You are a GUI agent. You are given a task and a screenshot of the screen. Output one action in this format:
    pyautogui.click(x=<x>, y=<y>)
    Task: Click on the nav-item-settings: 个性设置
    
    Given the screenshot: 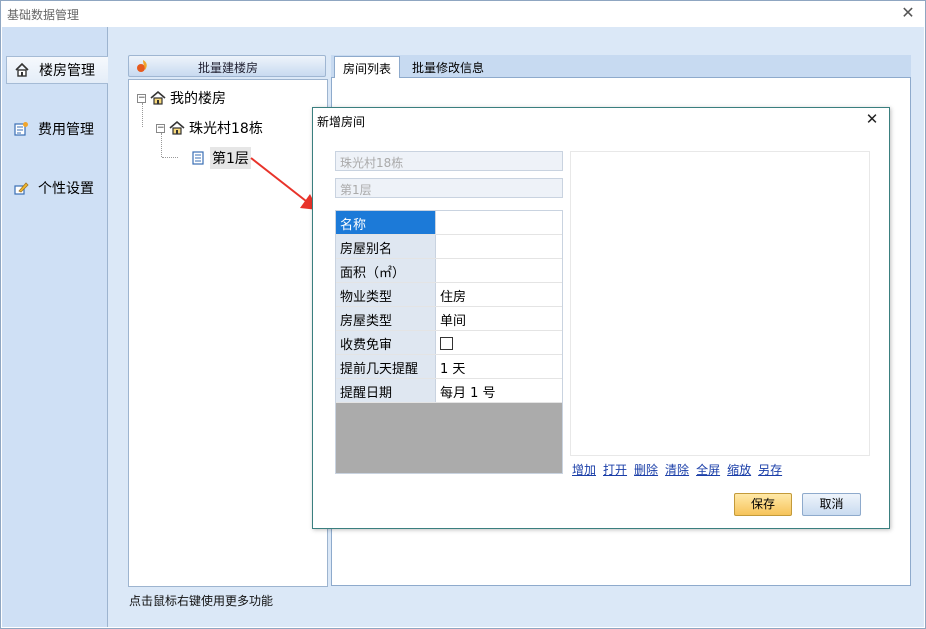 What is the action you would take?
    pyautogui.click(x=57, y=188)
    